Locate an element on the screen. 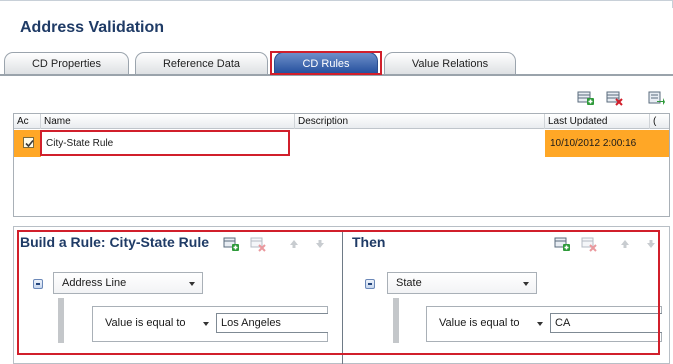 This screenshot has height=364, width=673. add-rule-icon is located at coordinates (586, 98).